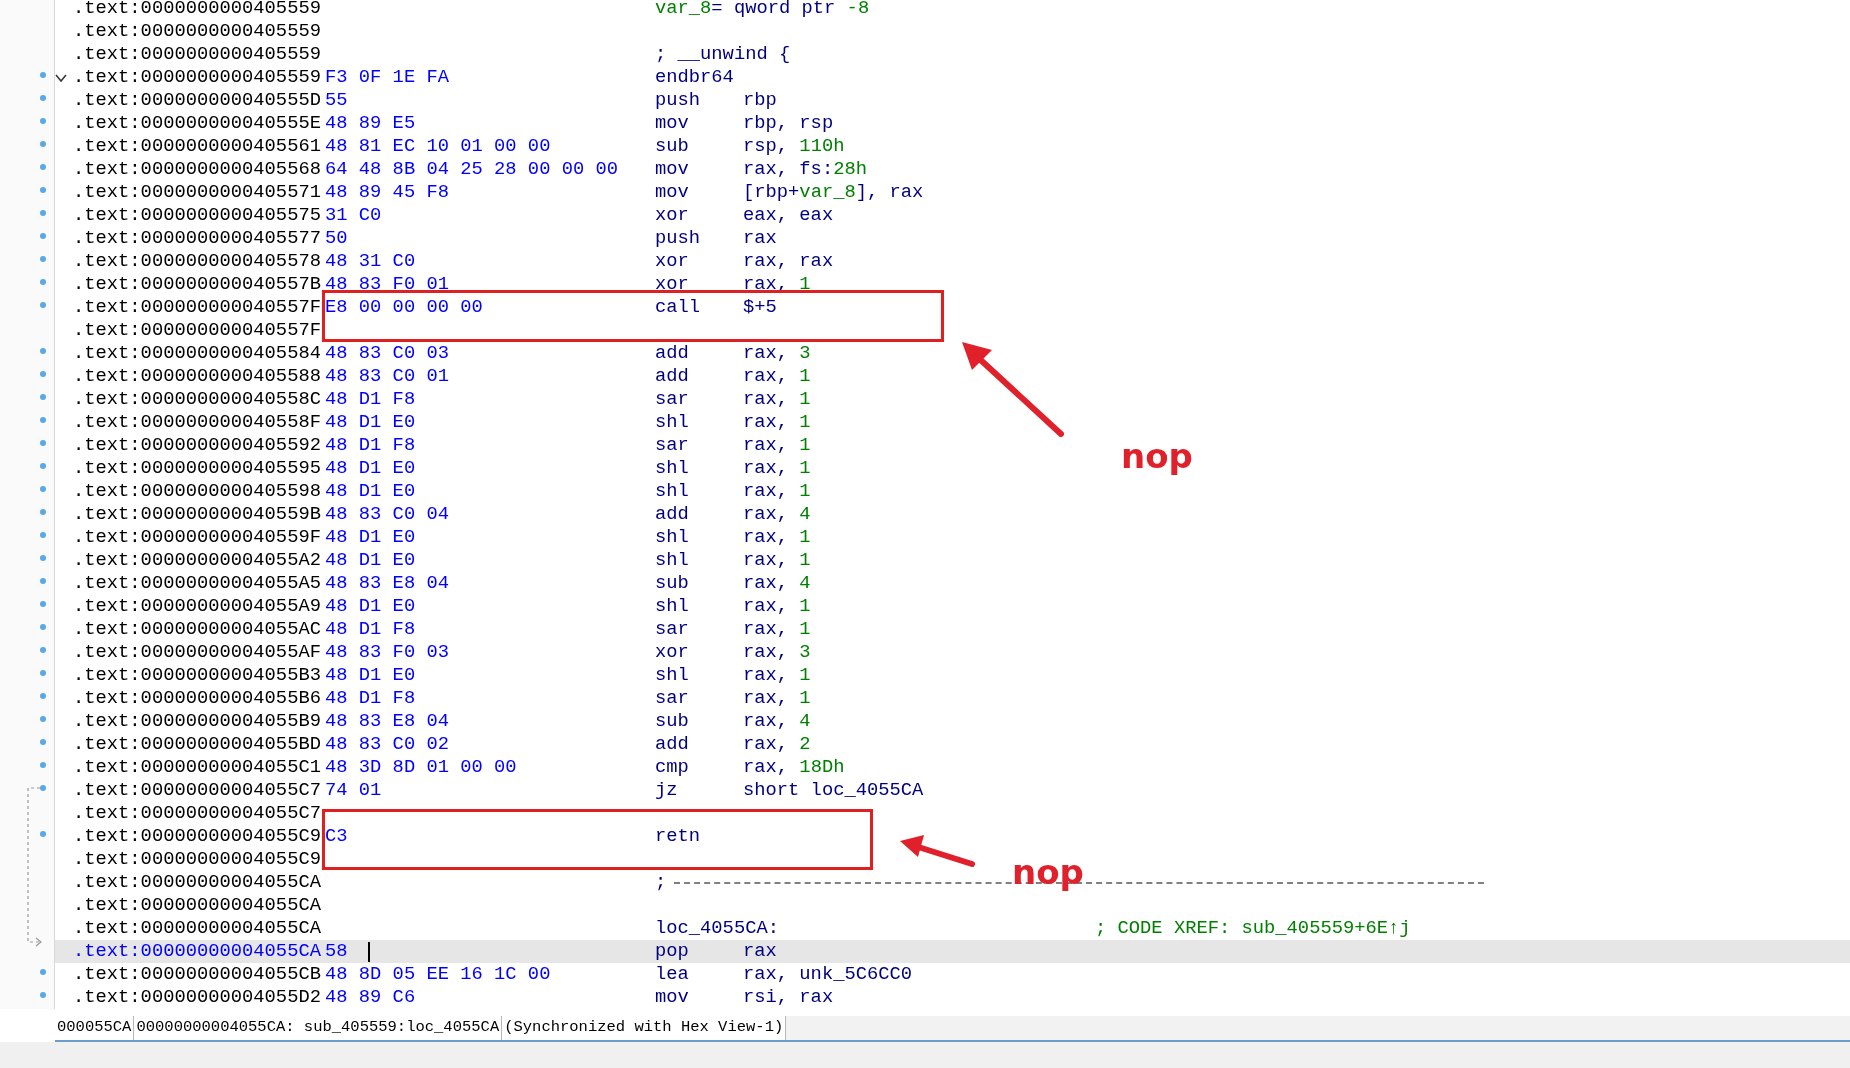 The width and height of the screenshot is (1850, 1068). I want to click on listing-row: .text:0000000000405577 50 push rax, so click(388, 238).